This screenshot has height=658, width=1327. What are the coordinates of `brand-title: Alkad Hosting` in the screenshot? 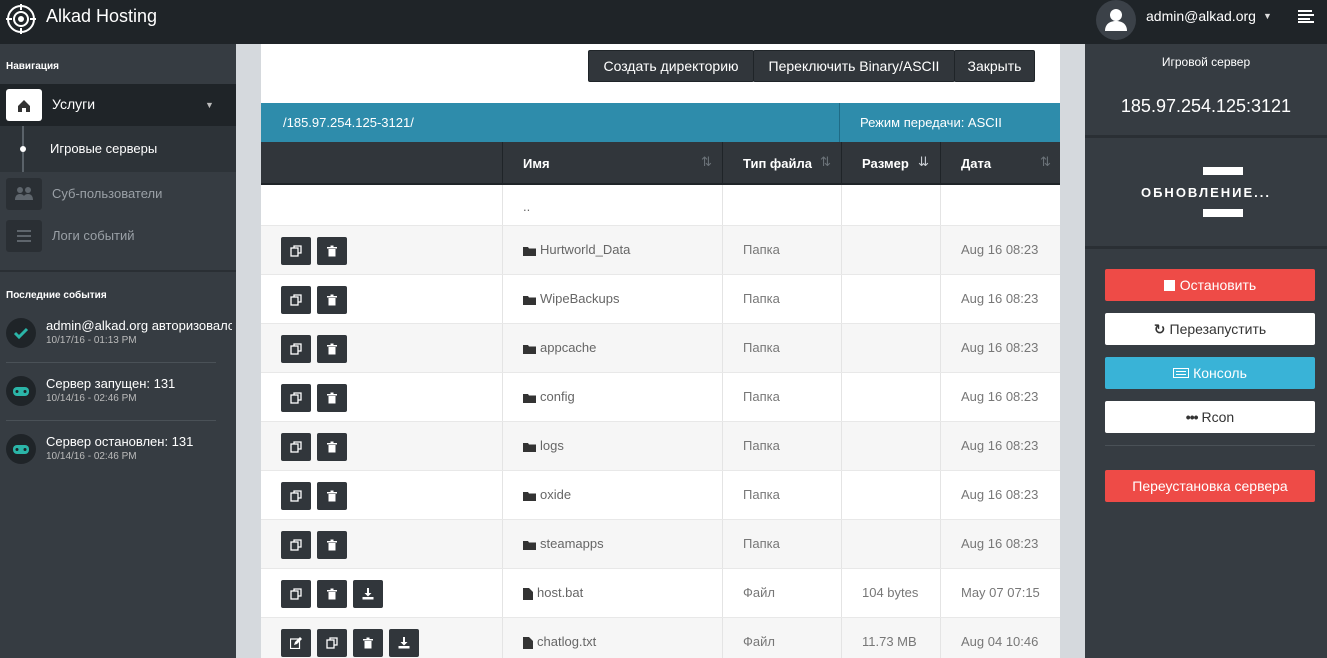 It's located at (101, 16).